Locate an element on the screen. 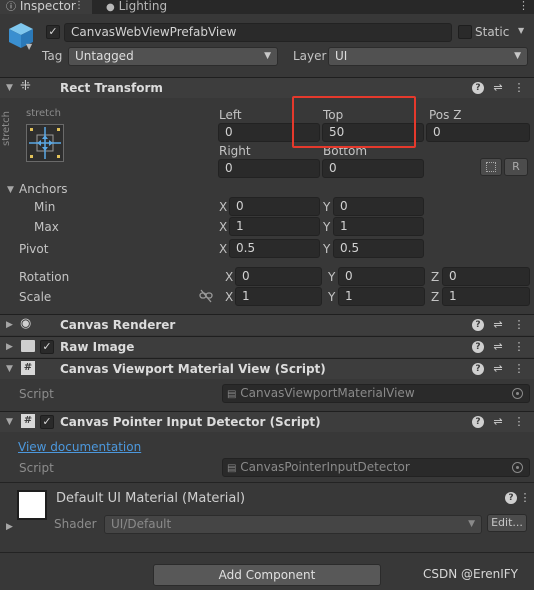 The width and height of the screenshot is (534, 590). material-menu-icon: ⋮ is located at coordinates (525, 498).